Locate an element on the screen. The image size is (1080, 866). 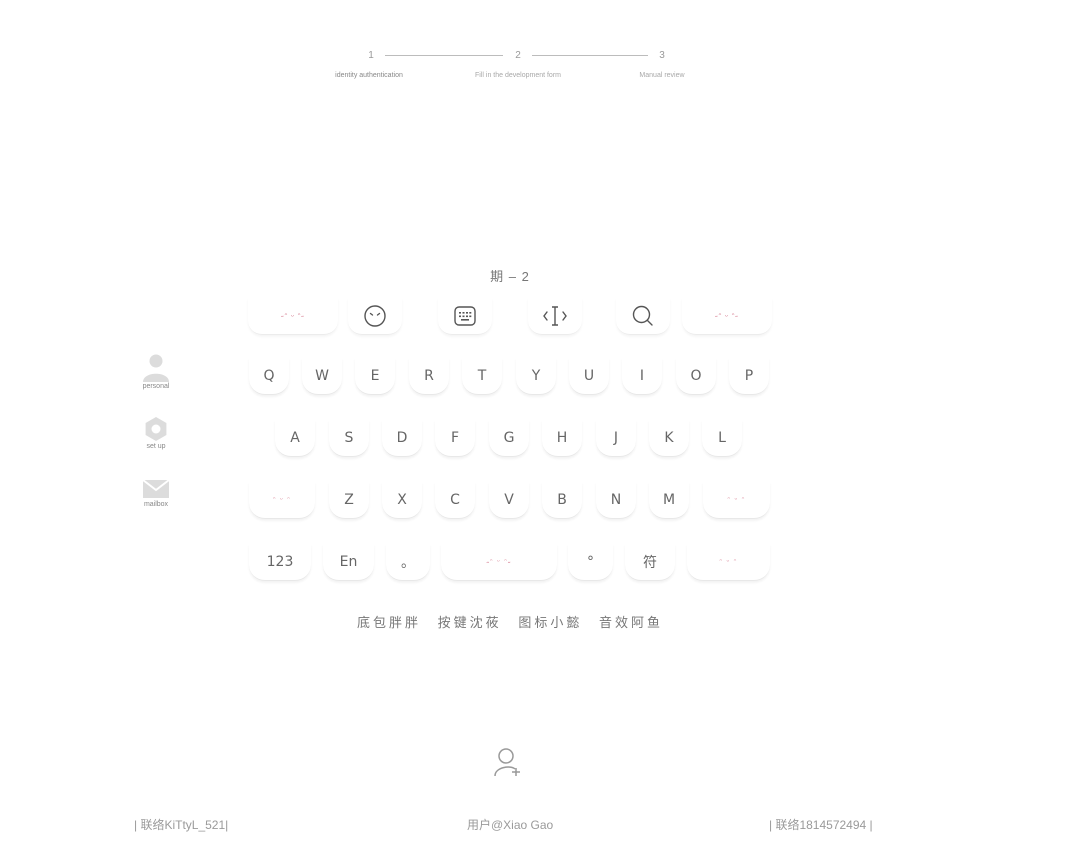
space-key: ˶ᵔ ᵕ ᵔ˶ is located at coordinates (499, 562).